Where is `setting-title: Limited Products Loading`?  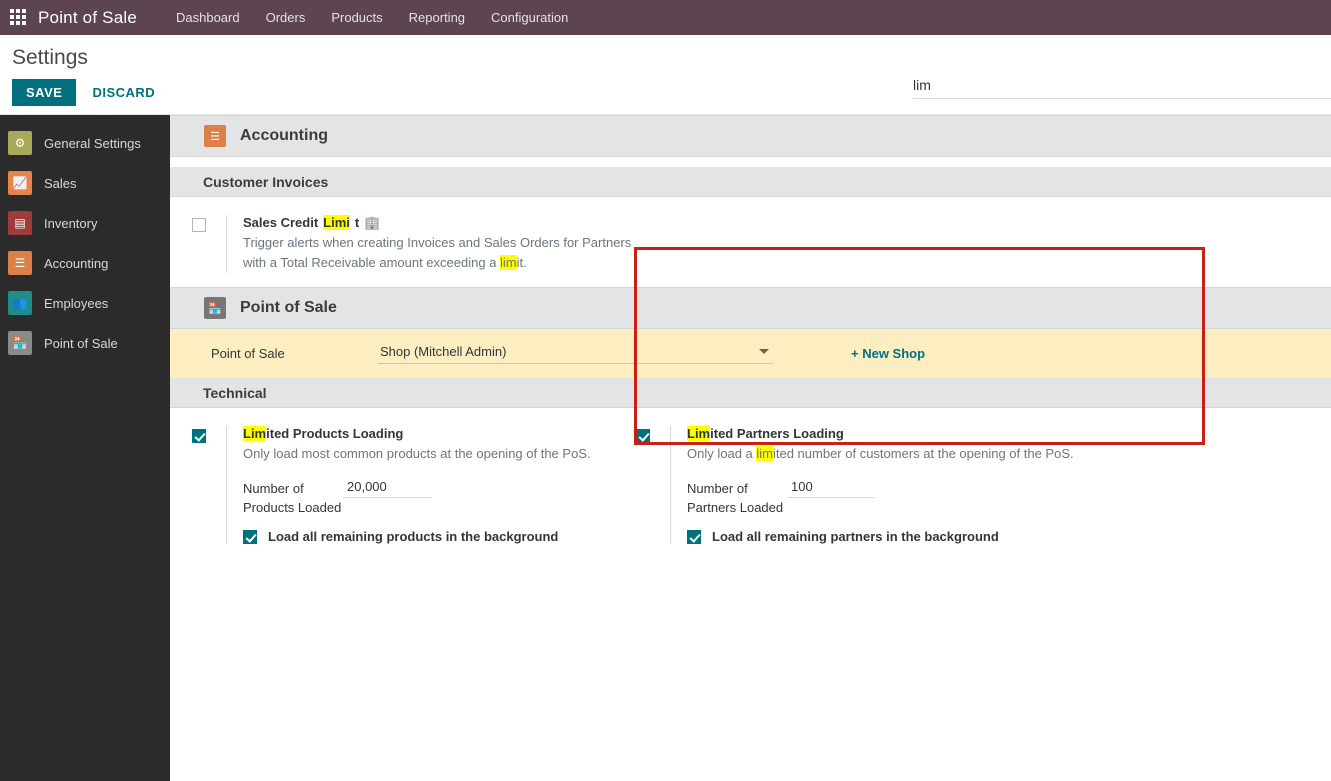 setting-title: Limited Products Loading is located at coordinates (421, 433).